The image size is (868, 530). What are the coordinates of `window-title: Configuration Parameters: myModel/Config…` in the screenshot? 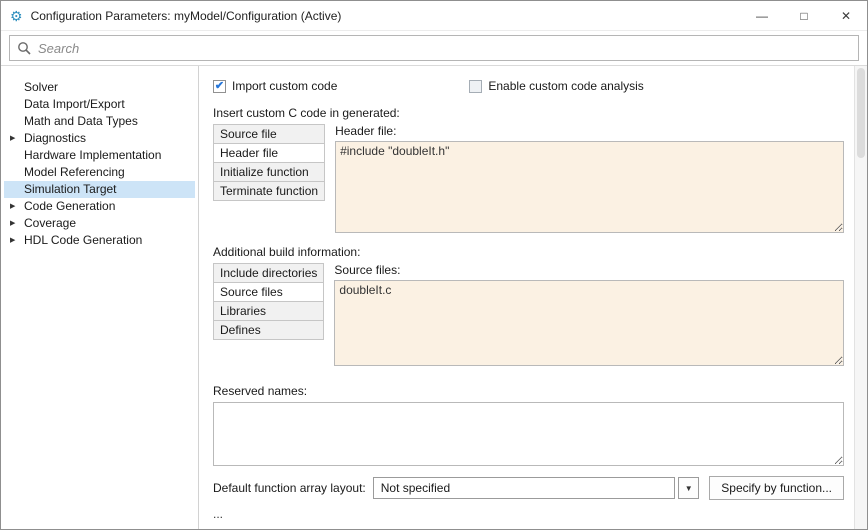 It's located at (186, 15).